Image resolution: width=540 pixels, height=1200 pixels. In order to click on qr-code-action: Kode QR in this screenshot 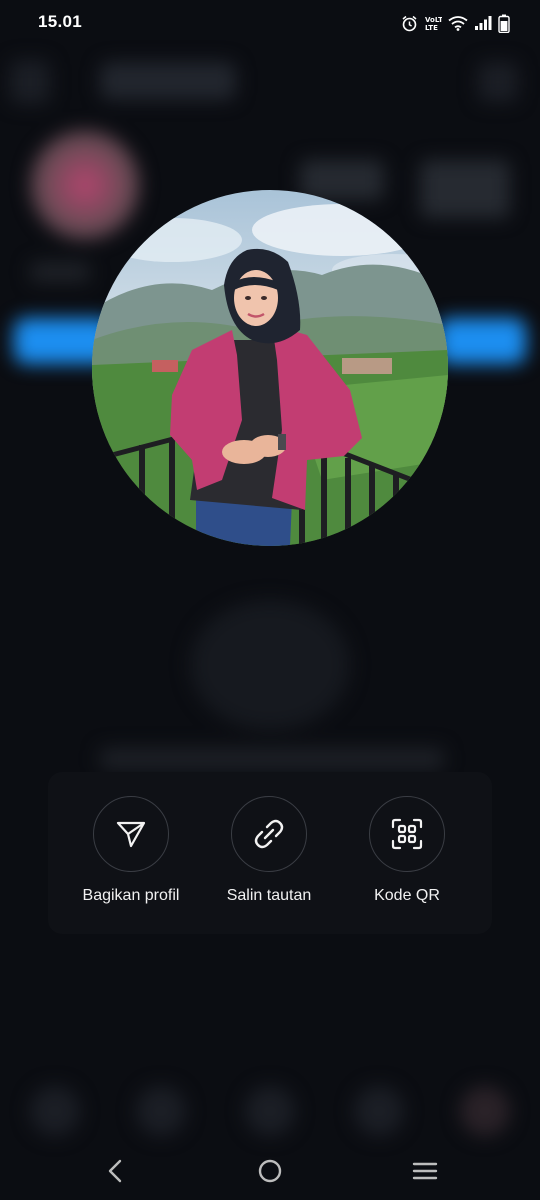, I will do `click(407, 850)`.